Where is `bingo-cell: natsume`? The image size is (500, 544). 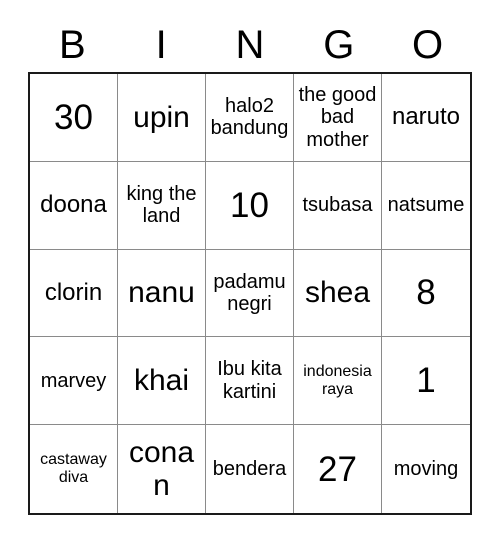 bingo-cell: natsume is located at coordinates (426, 205).